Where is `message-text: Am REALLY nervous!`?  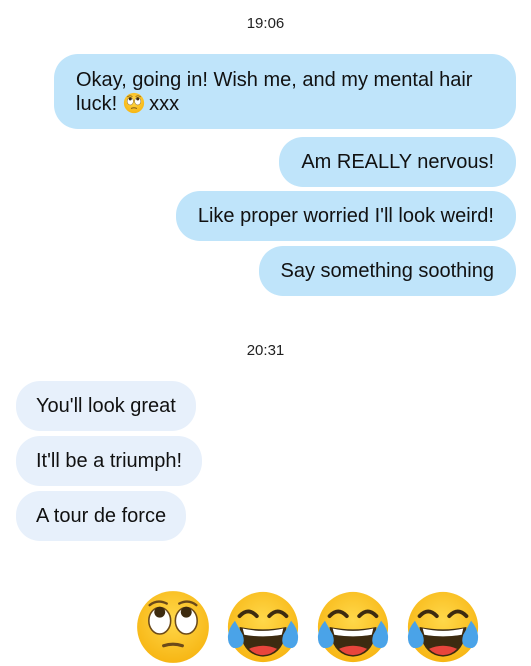 message-text: Am REALLY nervous! is located at coordinates (397, 162).